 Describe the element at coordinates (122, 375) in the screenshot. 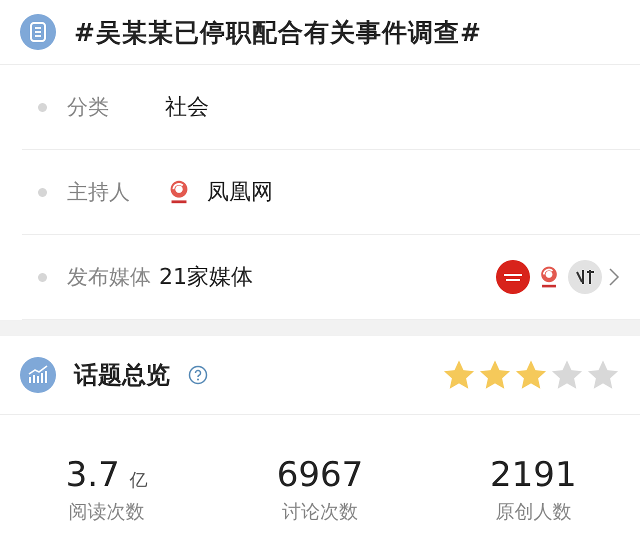

I see `overview-title: 话题总览` at that location.